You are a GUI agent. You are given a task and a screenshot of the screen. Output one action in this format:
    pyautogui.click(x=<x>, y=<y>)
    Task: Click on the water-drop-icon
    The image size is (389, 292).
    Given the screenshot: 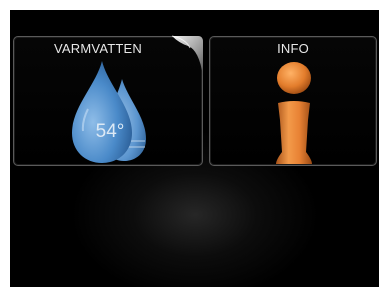 What is the action you would take?
    pyautogui.click(x=109, y=112)
    